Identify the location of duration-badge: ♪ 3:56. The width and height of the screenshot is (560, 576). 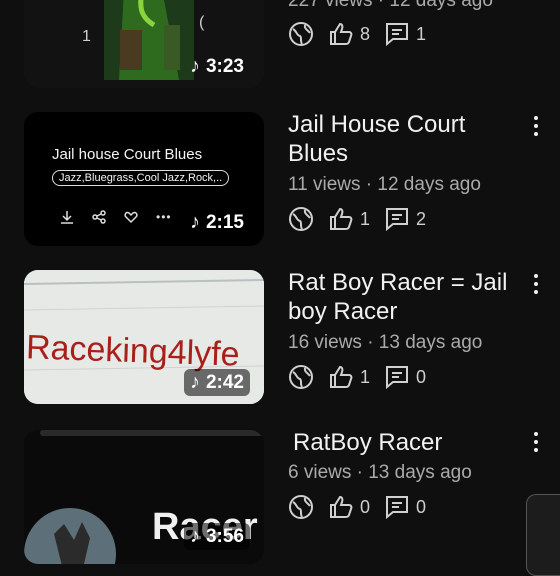
(216, 536).